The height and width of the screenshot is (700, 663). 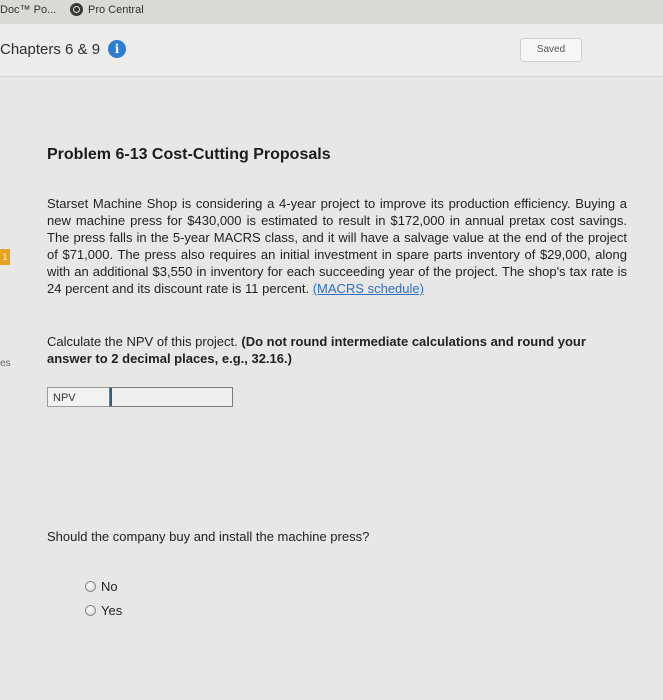 What do you see at coordinates (331, 12) in the screenshot?
I see `browser-tab-bar: Doc™ Po... Pro Central` at bounding box center [331, 12].